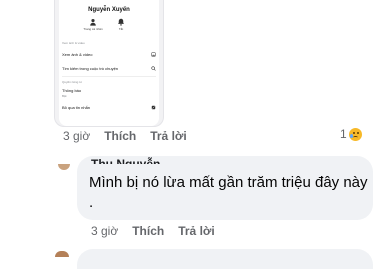 The image size is (374, 269). What do you see at coordinates (109, 107) in the screenshot?
I see `restrict-row: Bỏ qua tin nhắn` at bounding box center [109, 107].